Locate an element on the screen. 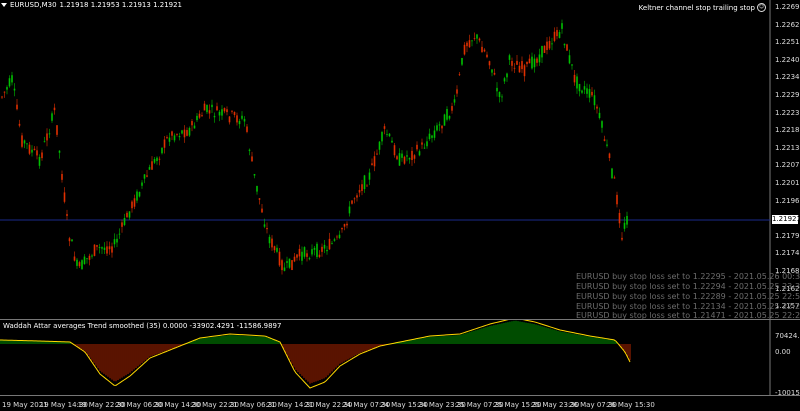  indicator-axis-top: 70424.782 is located at coordinates (787, 336).